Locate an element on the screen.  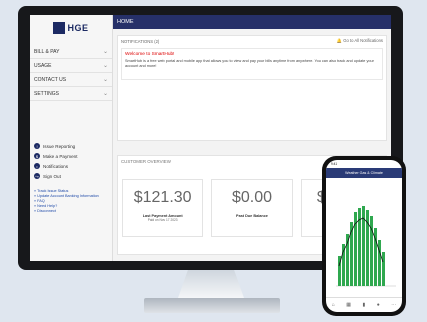
page-header: HOME is located at coordinates (252, 22).